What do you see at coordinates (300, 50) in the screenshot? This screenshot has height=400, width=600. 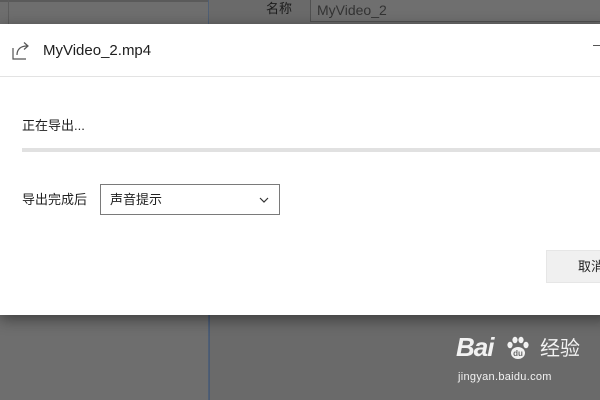 I see `dialog-header: MyVideo_2.mp4` at bounding box center [300, 50].